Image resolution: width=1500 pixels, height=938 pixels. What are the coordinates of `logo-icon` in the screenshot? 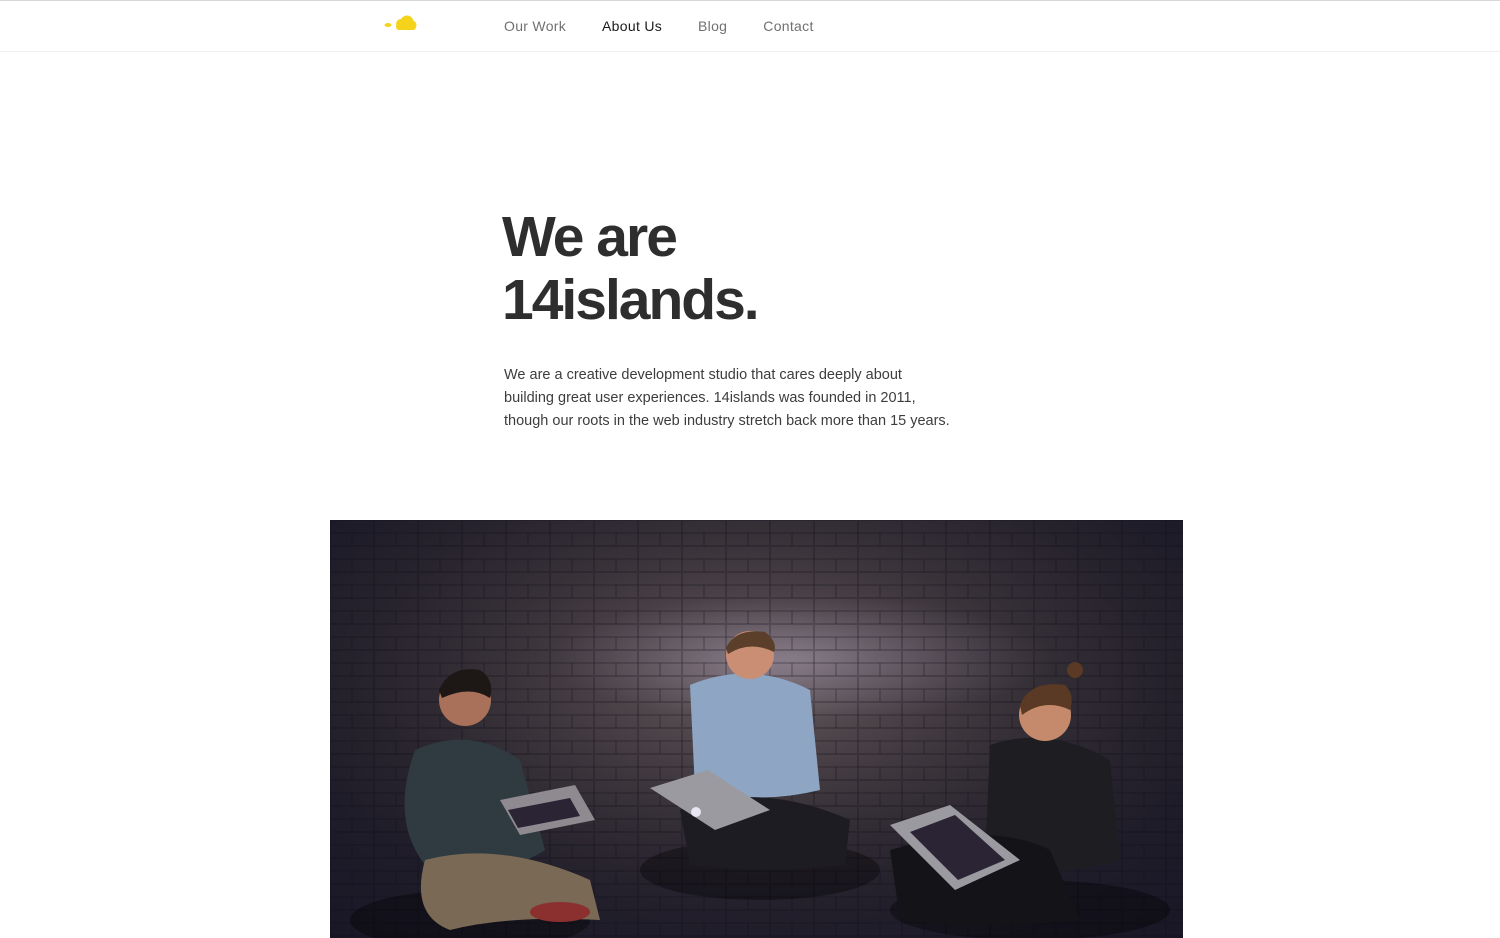 It's located at (402, 25).